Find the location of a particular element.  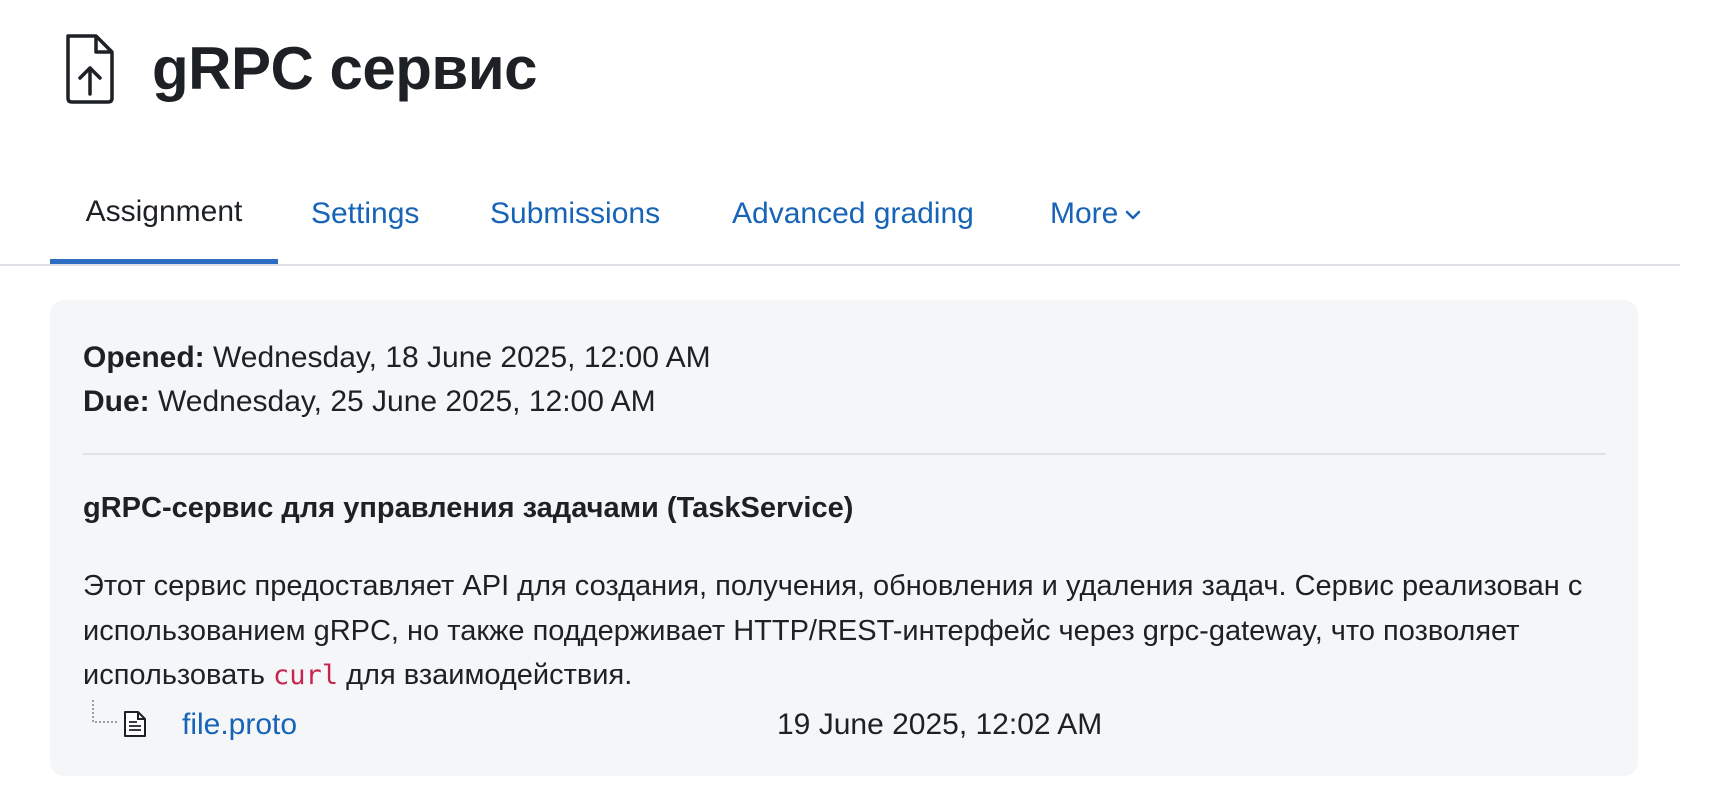

tab-assignment: Assignment is located at coordinates (164, 214).